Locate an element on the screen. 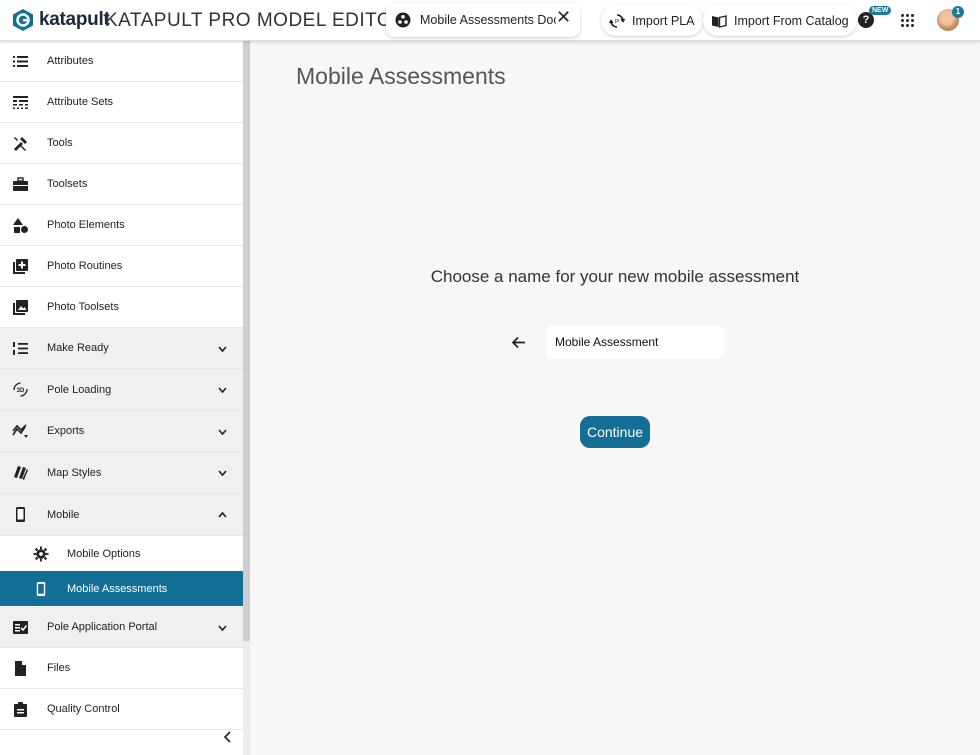  logo-text: katapult is located at coordinates (74, 19).